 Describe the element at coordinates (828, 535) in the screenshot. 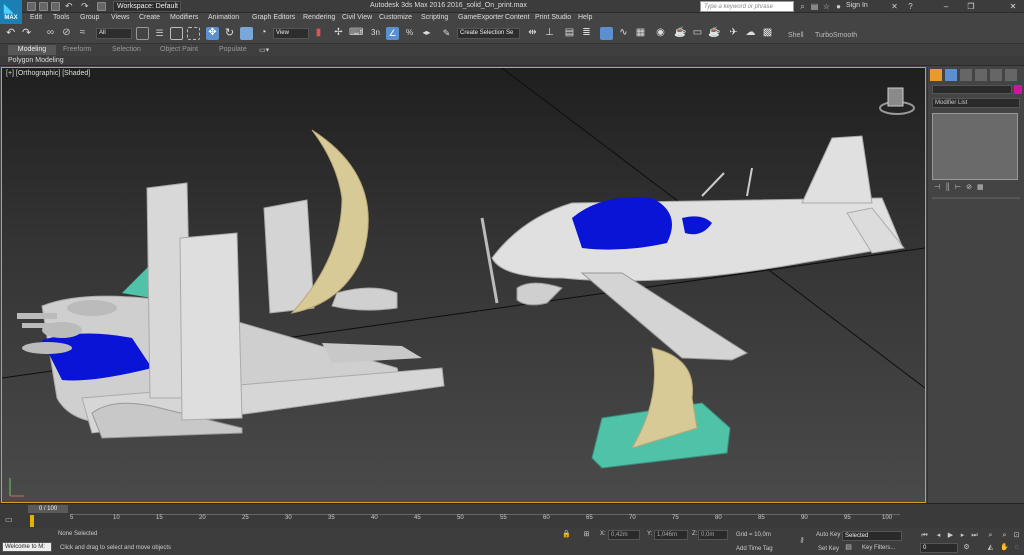

I see `auto-key-button: Auto Key` at that location.